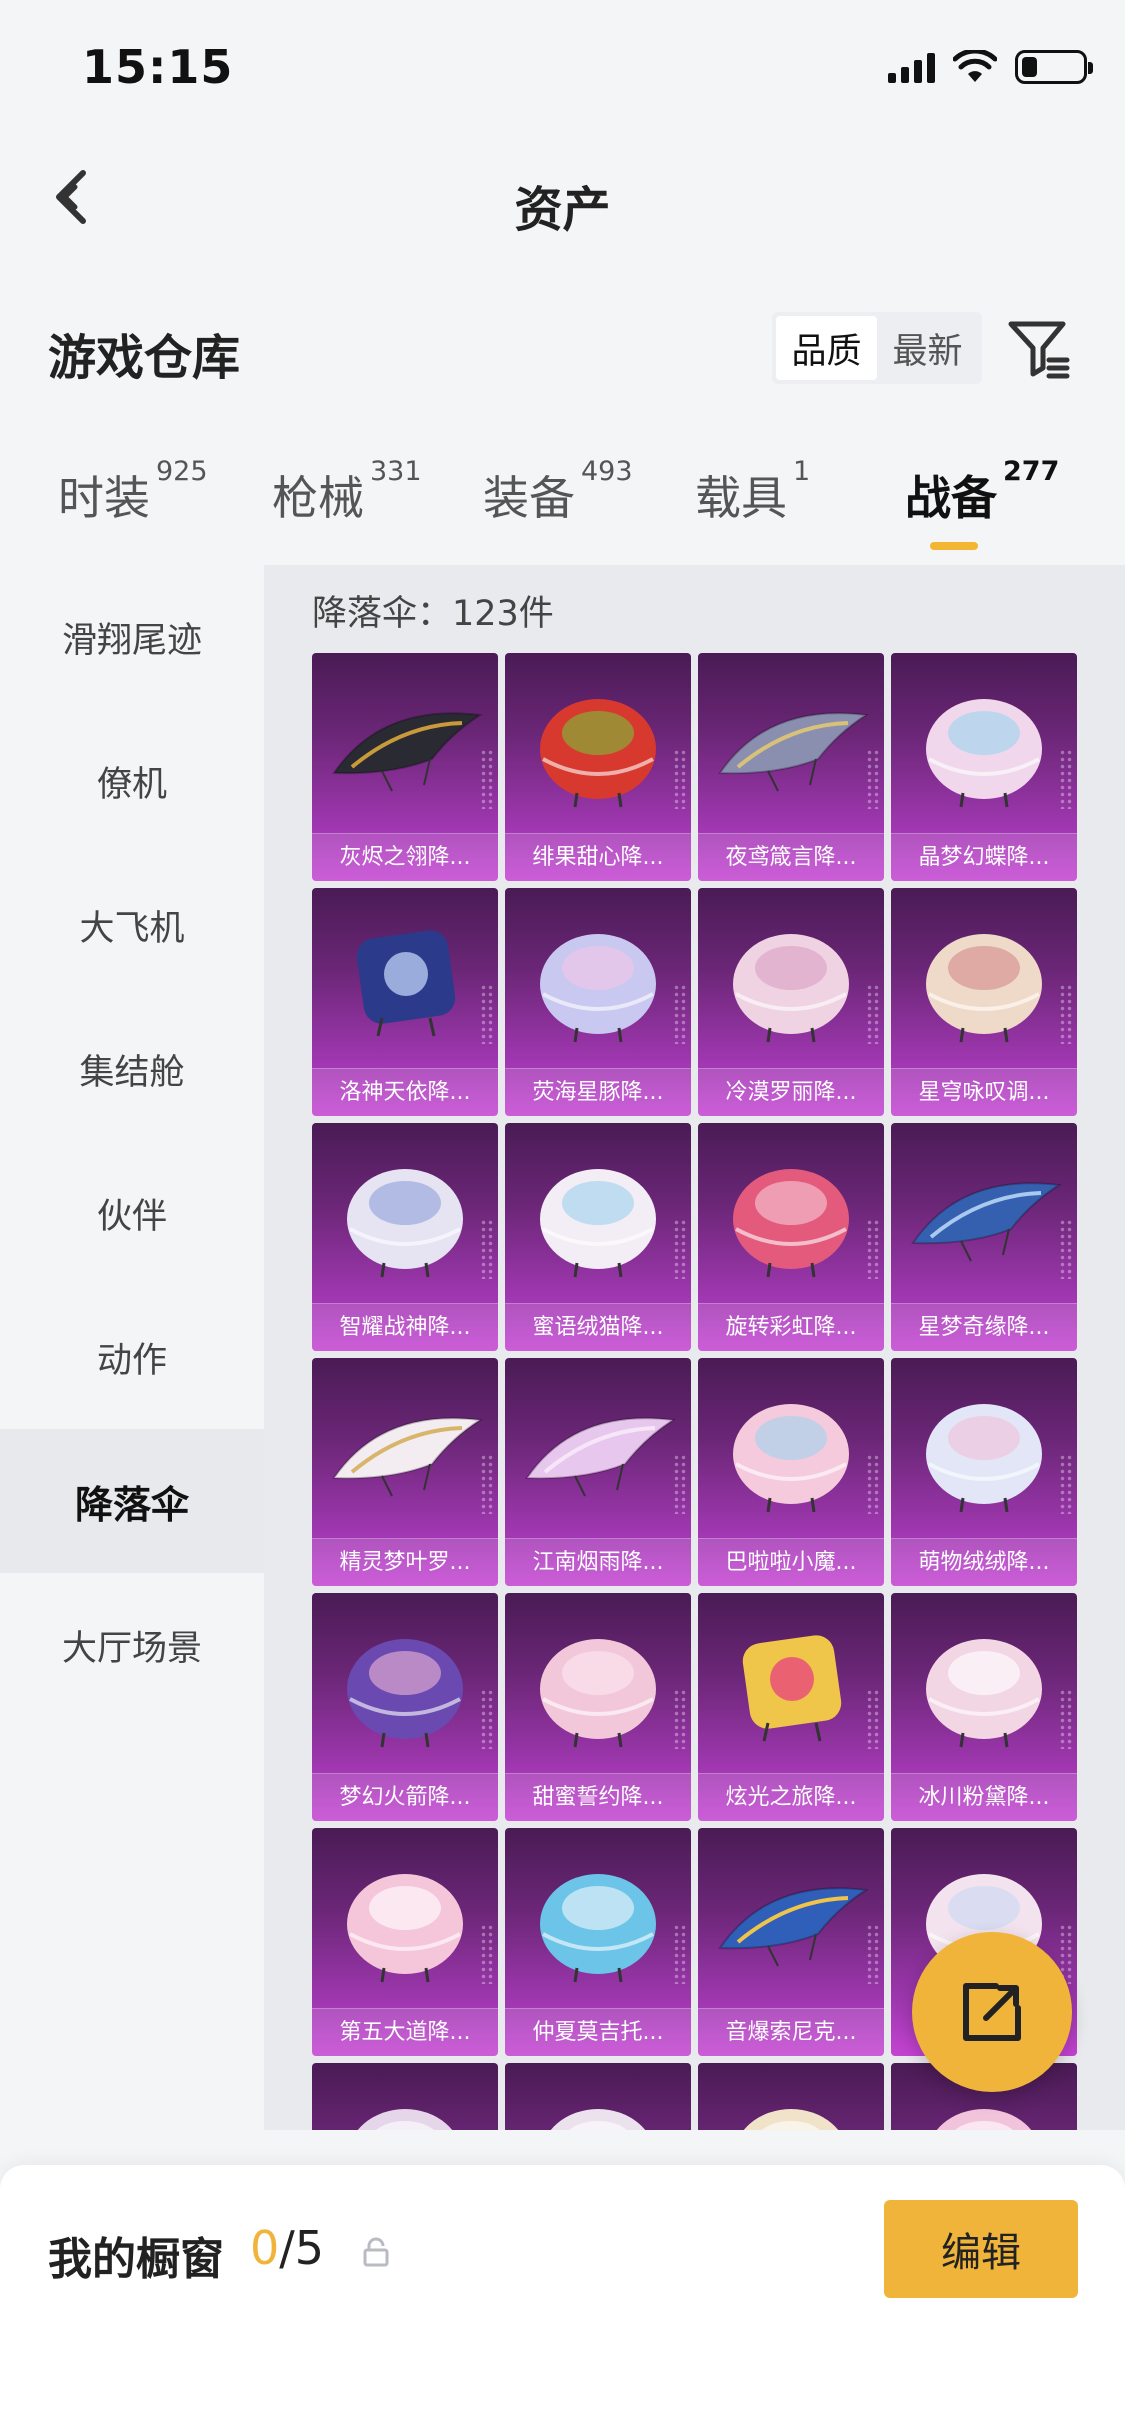 Image resolution: width=1125 pixels, height=2436 pixels. I want to click on filter-button, so click(1040, 349).